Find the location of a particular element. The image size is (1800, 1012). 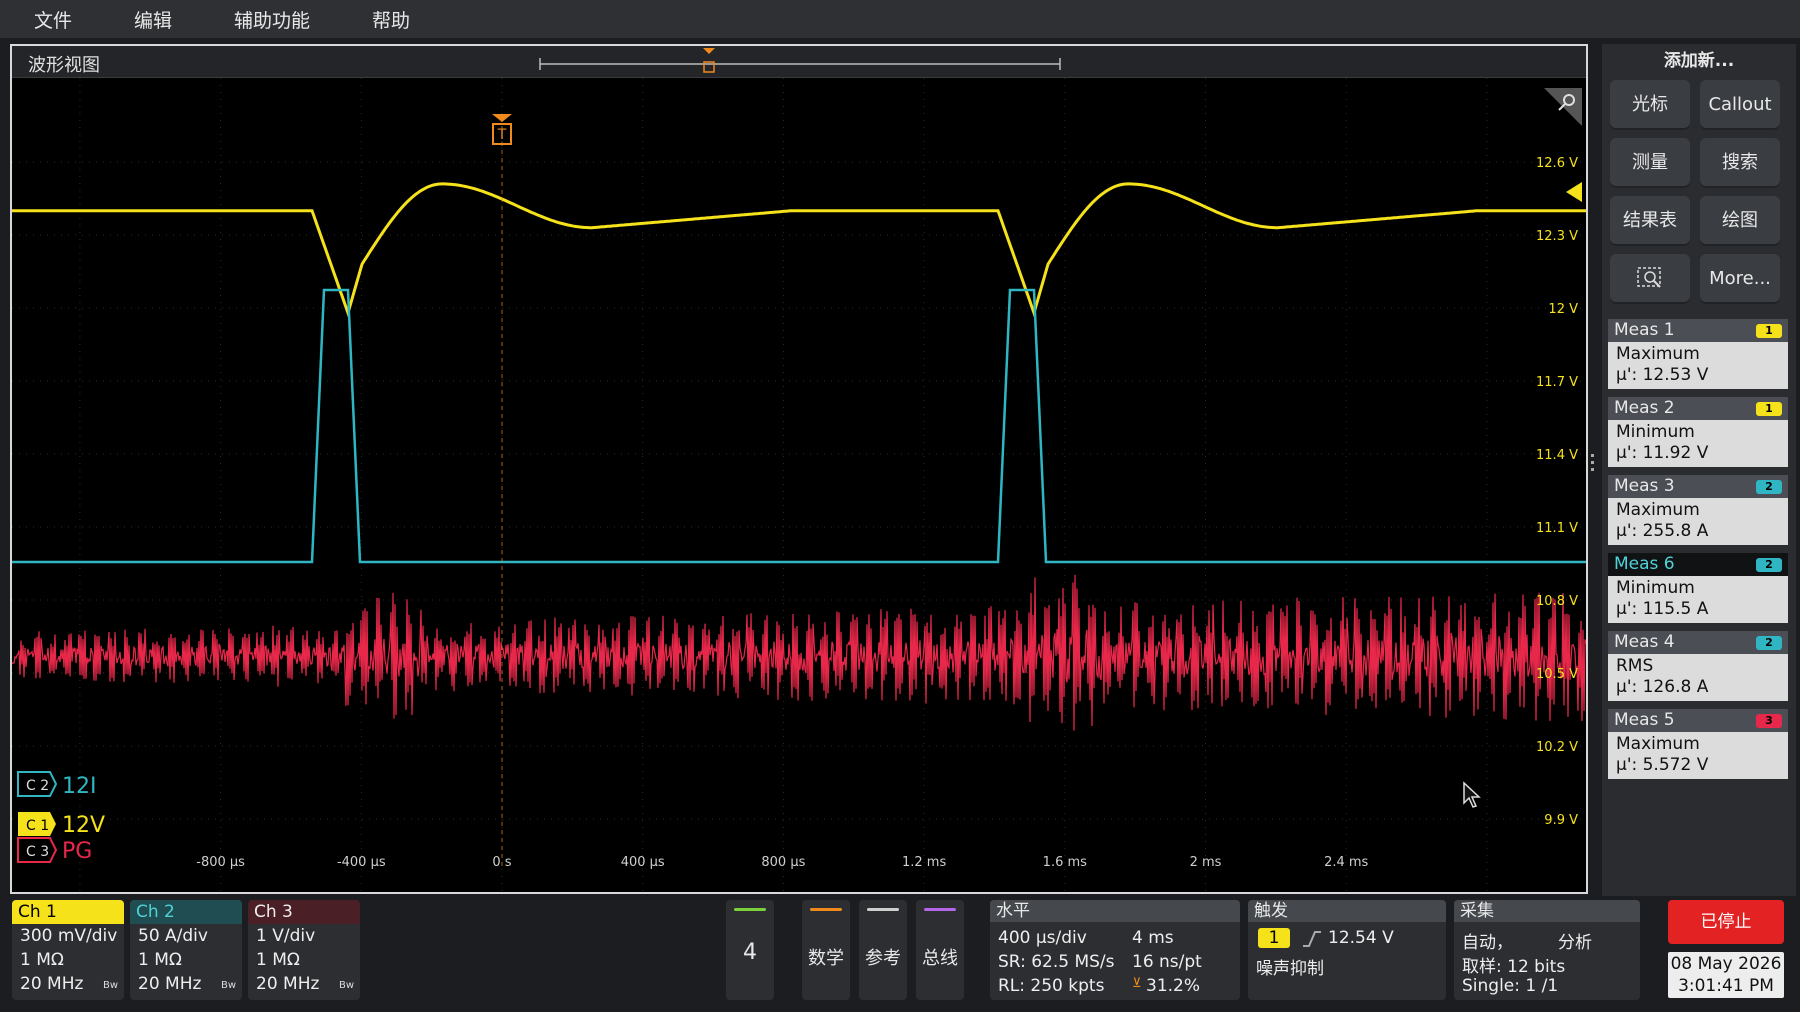

record-overview is located at coordinates (799, 62).